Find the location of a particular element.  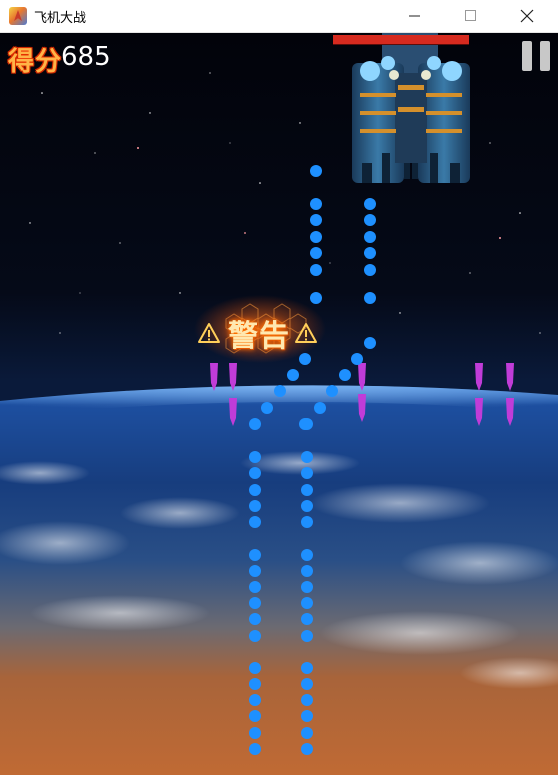

close-button is located at coordinates (527, 16).